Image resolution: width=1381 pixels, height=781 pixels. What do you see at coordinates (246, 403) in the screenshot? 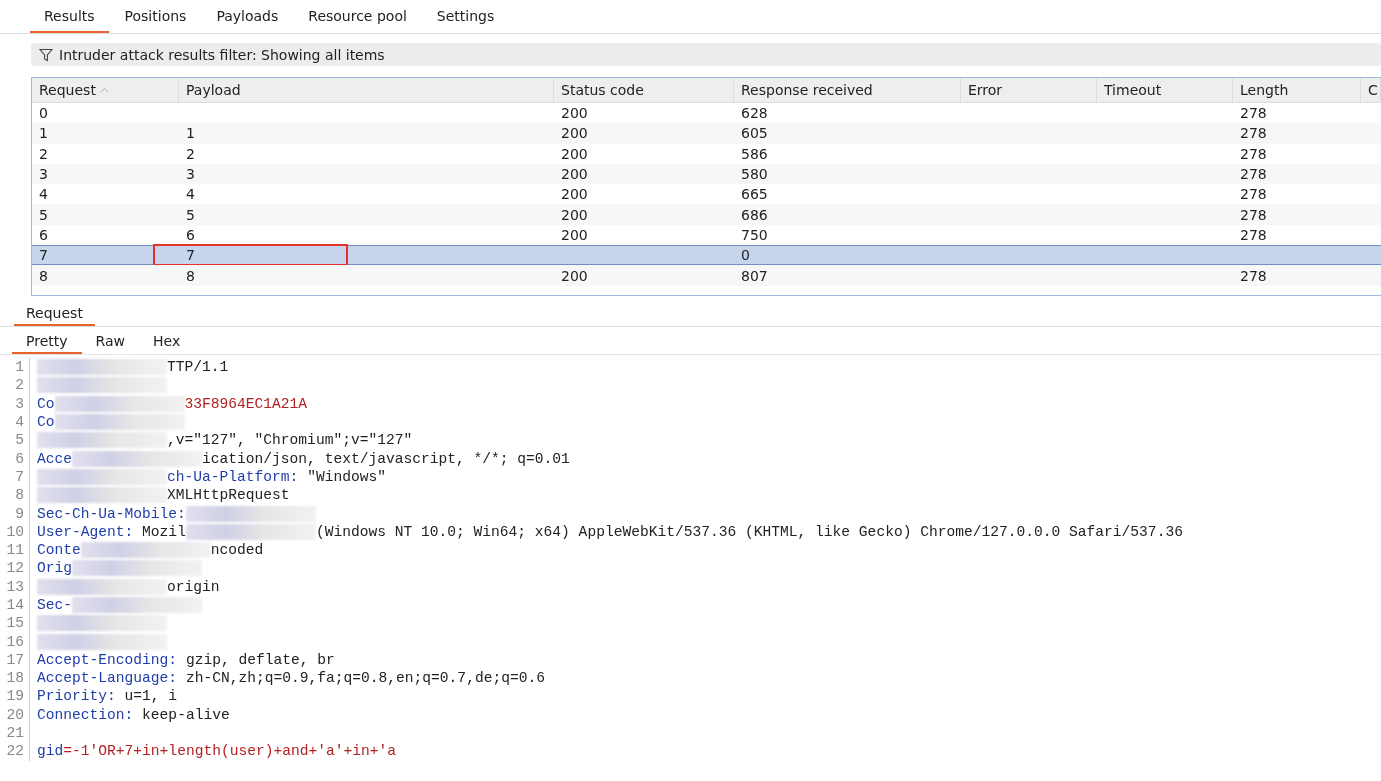
I see `parameter-value: 33F8964EC1A21A` at bounding box center [246, 403].